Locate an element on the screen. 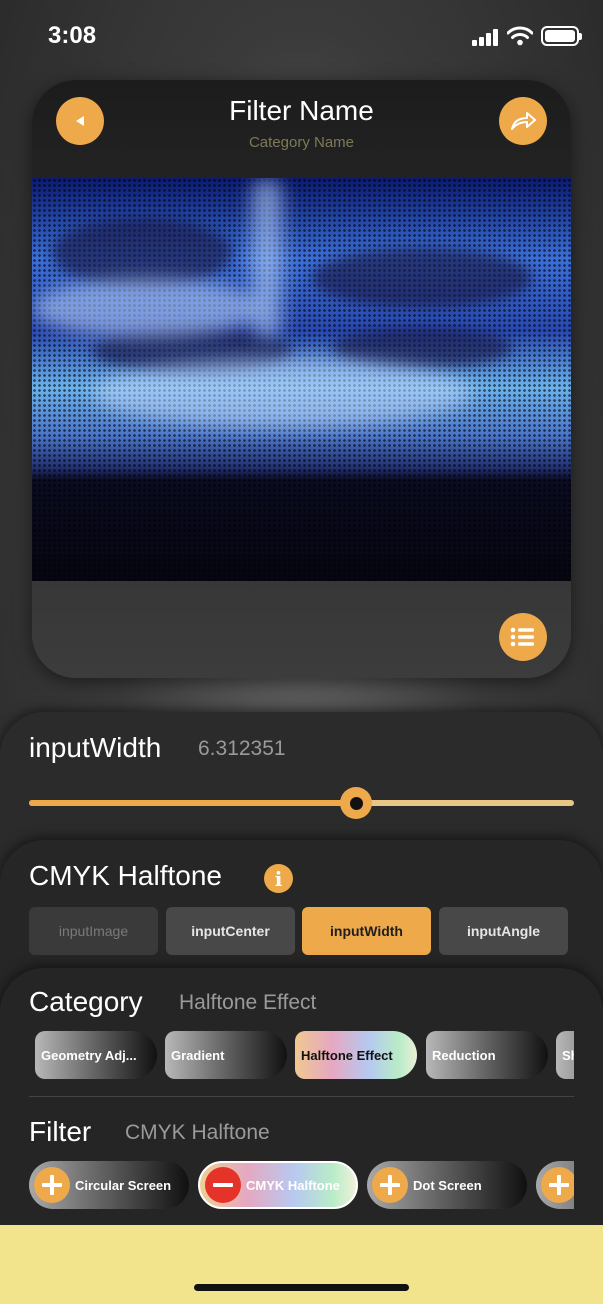 Image resolution: width=603 pixels, height=1304 pixels. filter-chip: Circular Screen is located at coordinates (109, 1185).